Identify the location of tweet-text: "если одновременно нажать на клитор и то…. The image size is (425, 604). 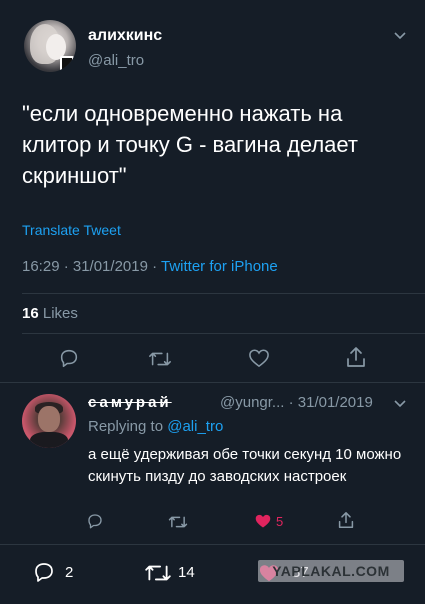
(190, 144).